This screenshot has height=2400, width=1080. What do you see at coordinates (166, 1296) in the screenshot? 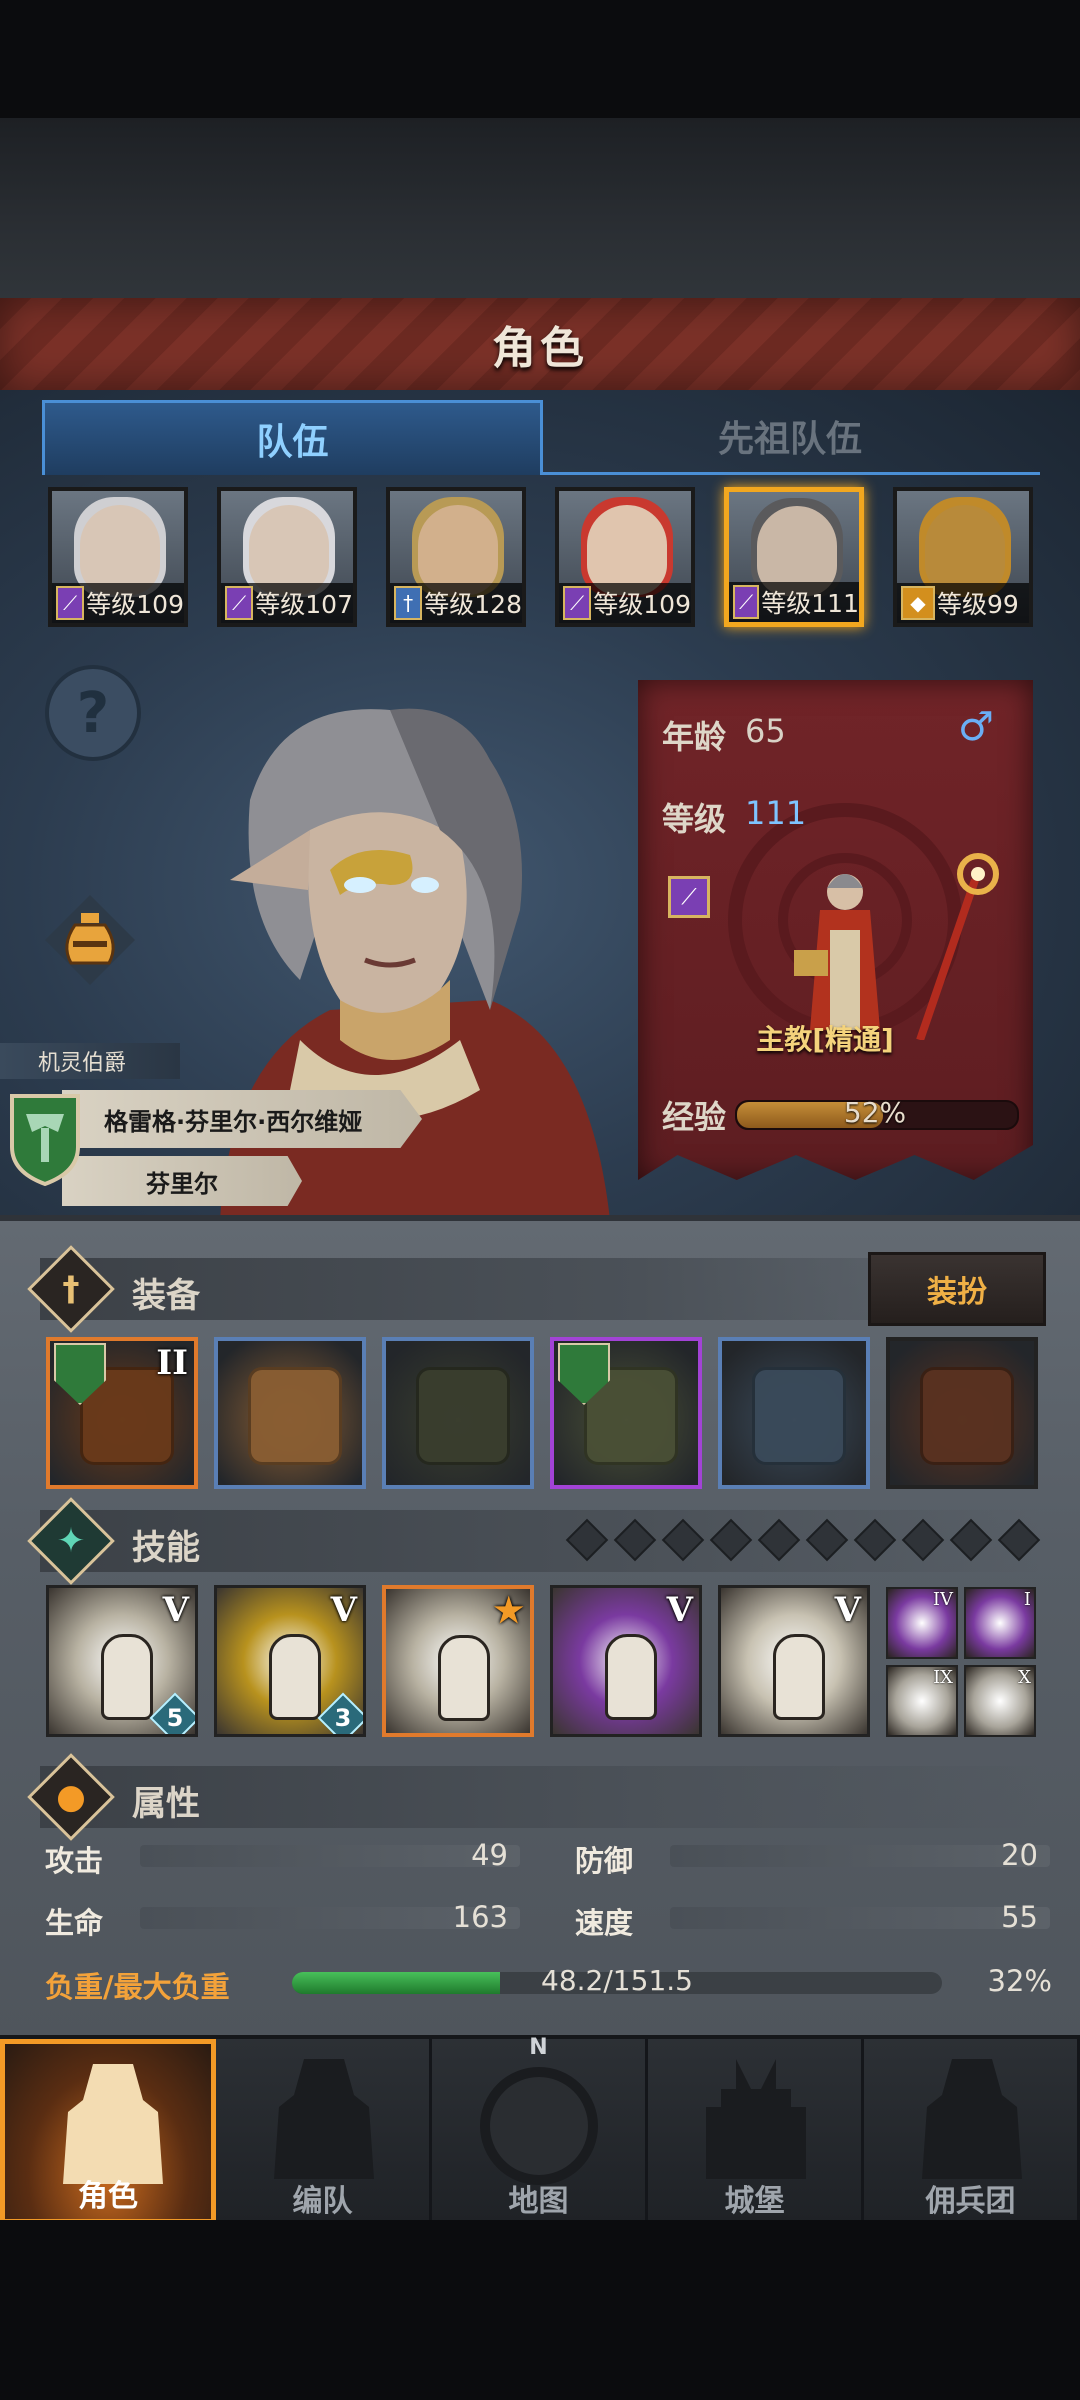
I see `equipment-title: 装备` at bounding box center [166, 1296].